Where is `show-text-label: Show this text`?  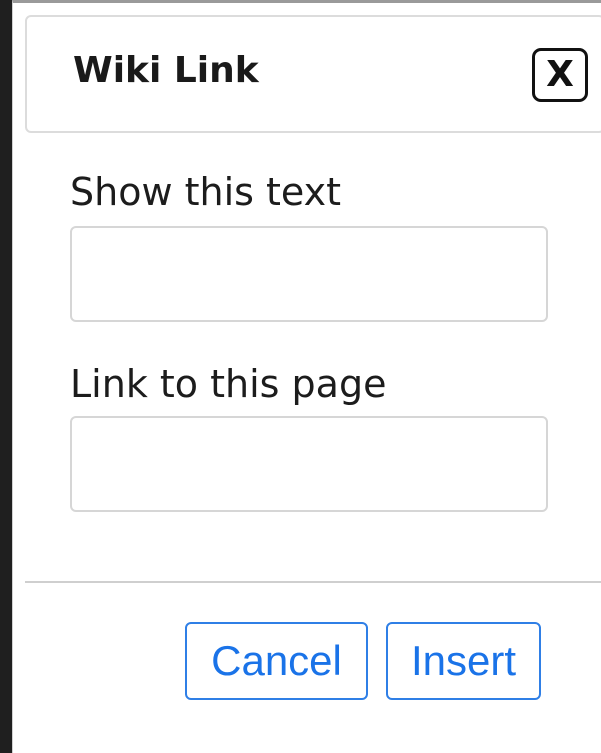 show-text-label: Show this text is located at coordinates (206, 192).